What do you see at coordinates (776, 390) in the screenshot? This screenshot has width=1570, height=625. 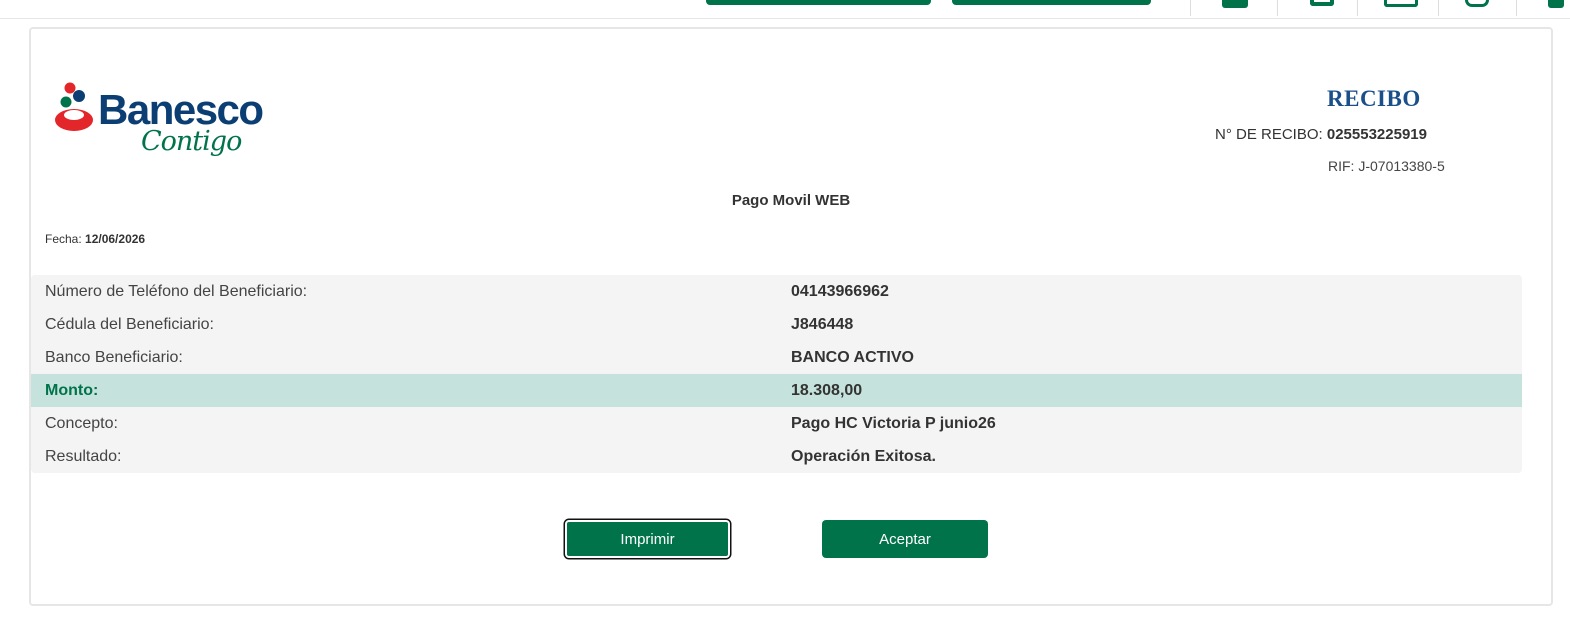 I see `detail-row-amount: Monto: 18.308,00` at bounding box center [776, 390].